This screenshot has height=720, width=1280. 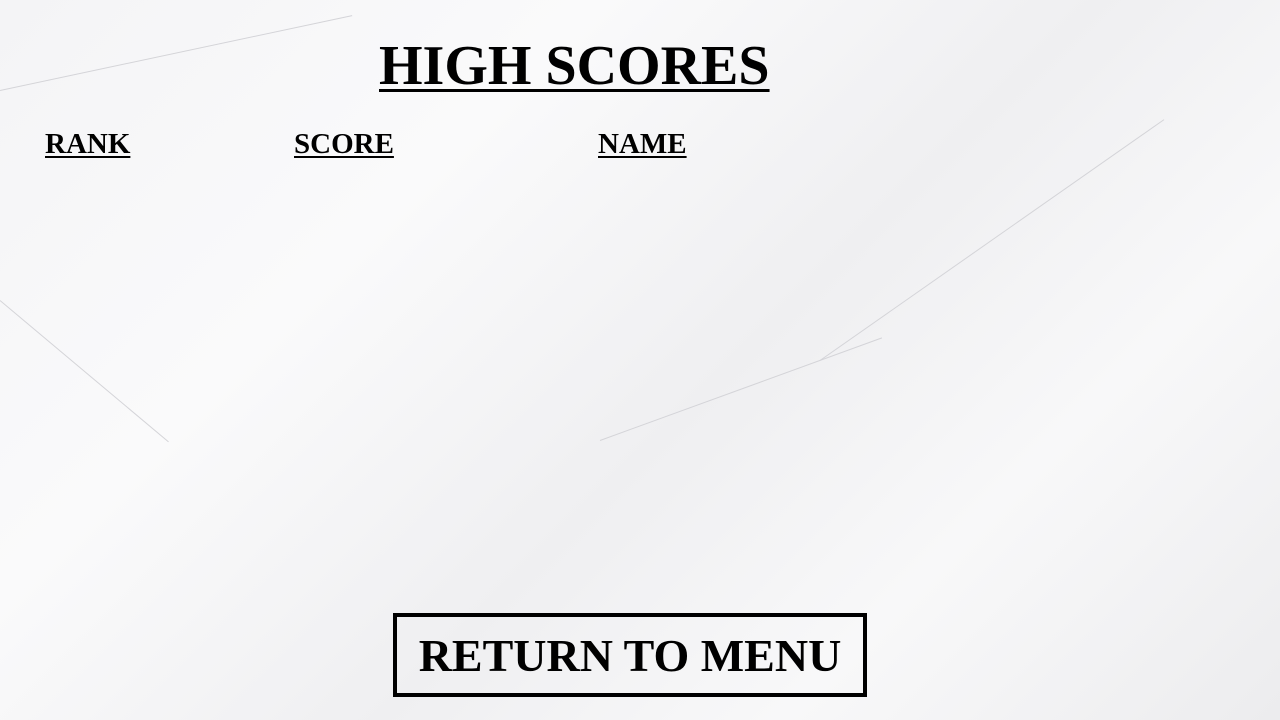 What do you see at coordinates (88, 144) in the screenshot?
I see `column-header-rank: RANK` at bounding box center [88, 144].